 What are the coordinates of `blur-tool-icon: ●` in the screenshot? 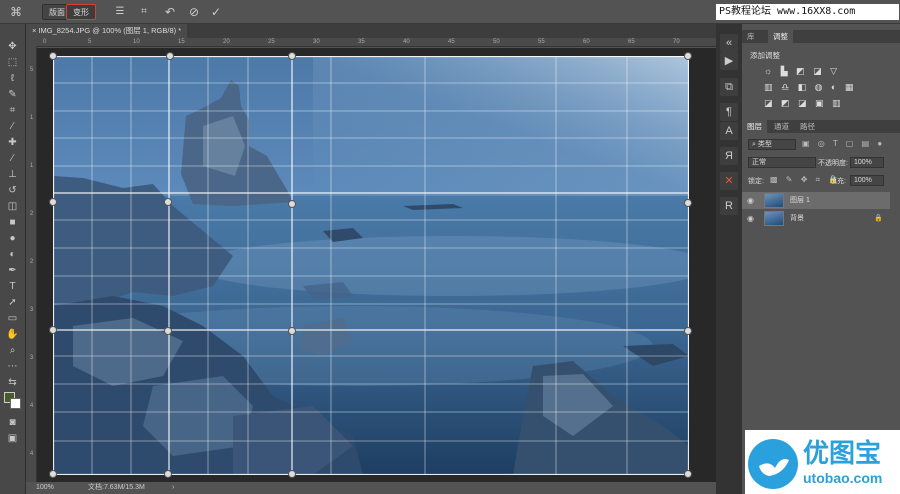 It's located at (12, 239).